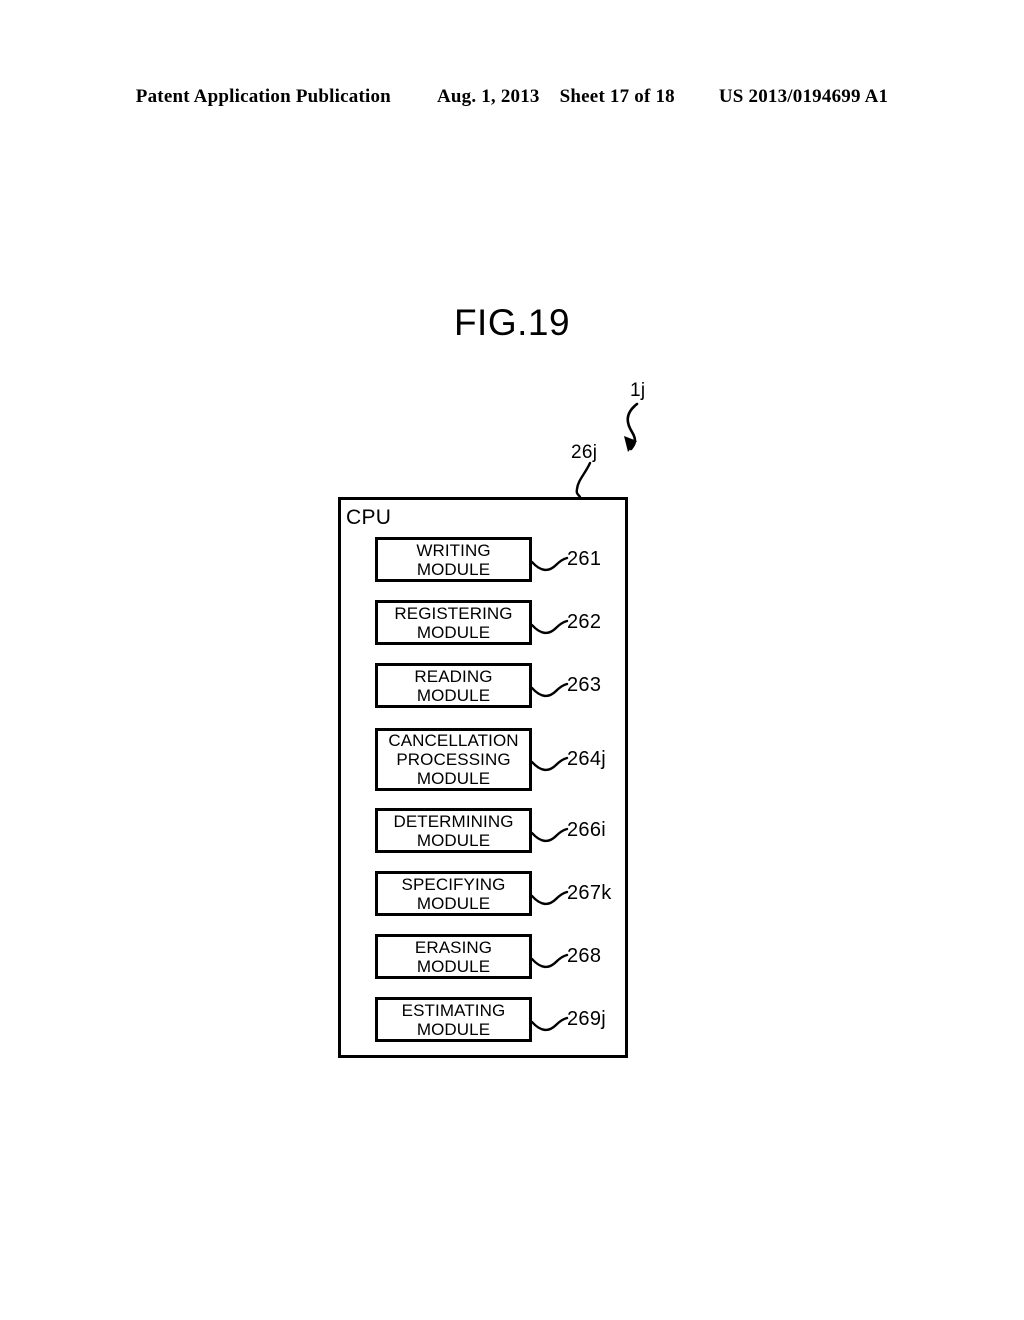 The width and height of the screenshot is (1024, 1320). What do you see at coordinates (453, 676) in the screenshot?
I see `module-line: READING` at bounding box center [453, 676].